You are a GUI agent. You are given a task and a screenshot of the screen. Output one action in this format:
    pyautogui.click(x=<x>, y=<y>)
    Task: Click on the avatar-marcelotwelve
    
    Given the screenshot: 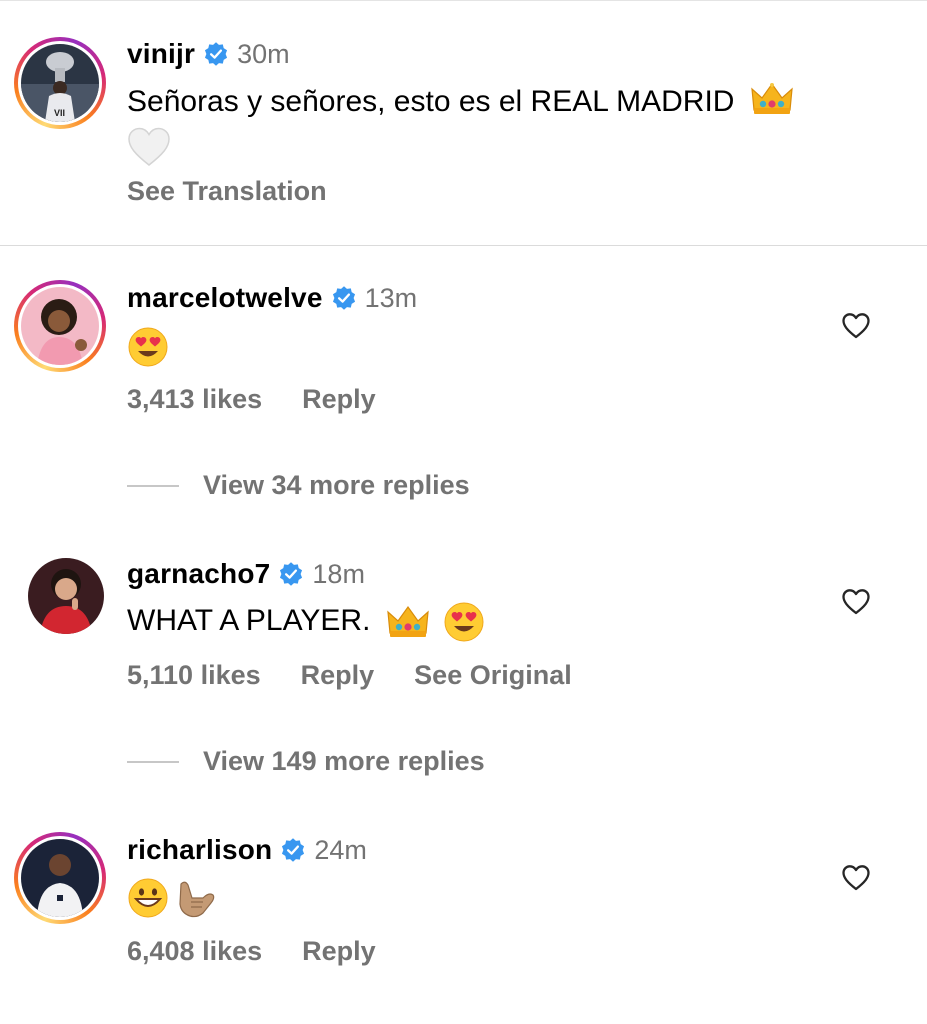 What is the action you would take?
    pyautogui.click(x=60, y=326)
    